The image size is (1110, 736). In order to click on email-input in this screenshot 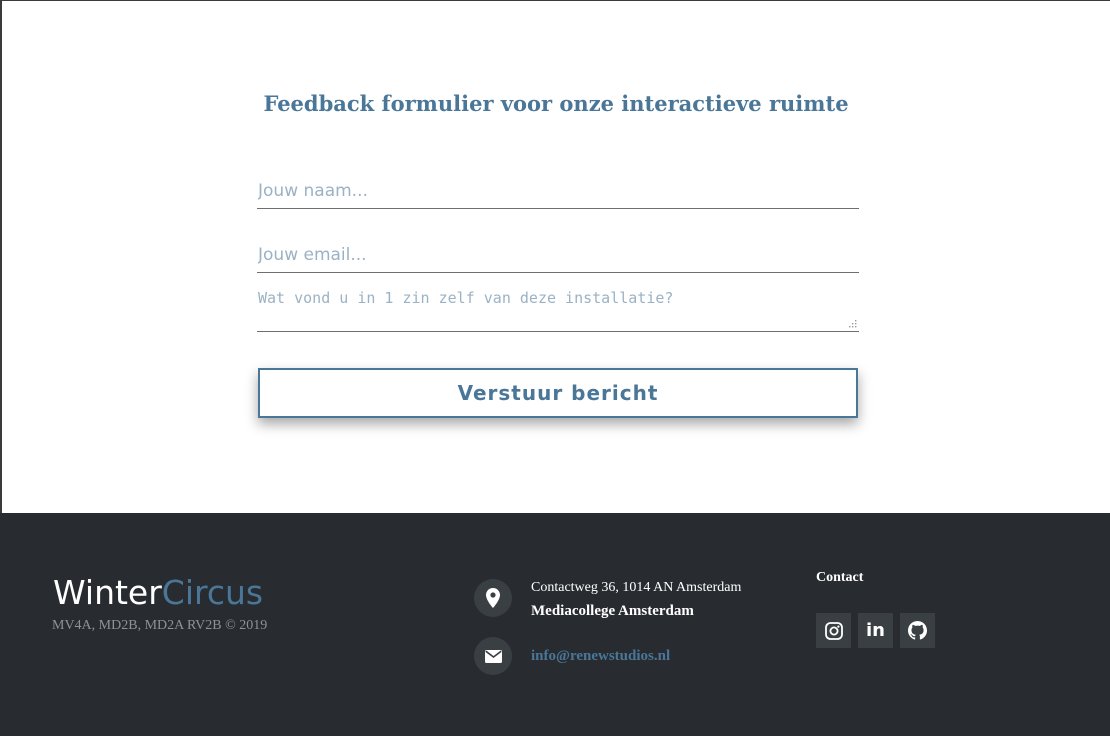, I will do `click(558, 255)`.